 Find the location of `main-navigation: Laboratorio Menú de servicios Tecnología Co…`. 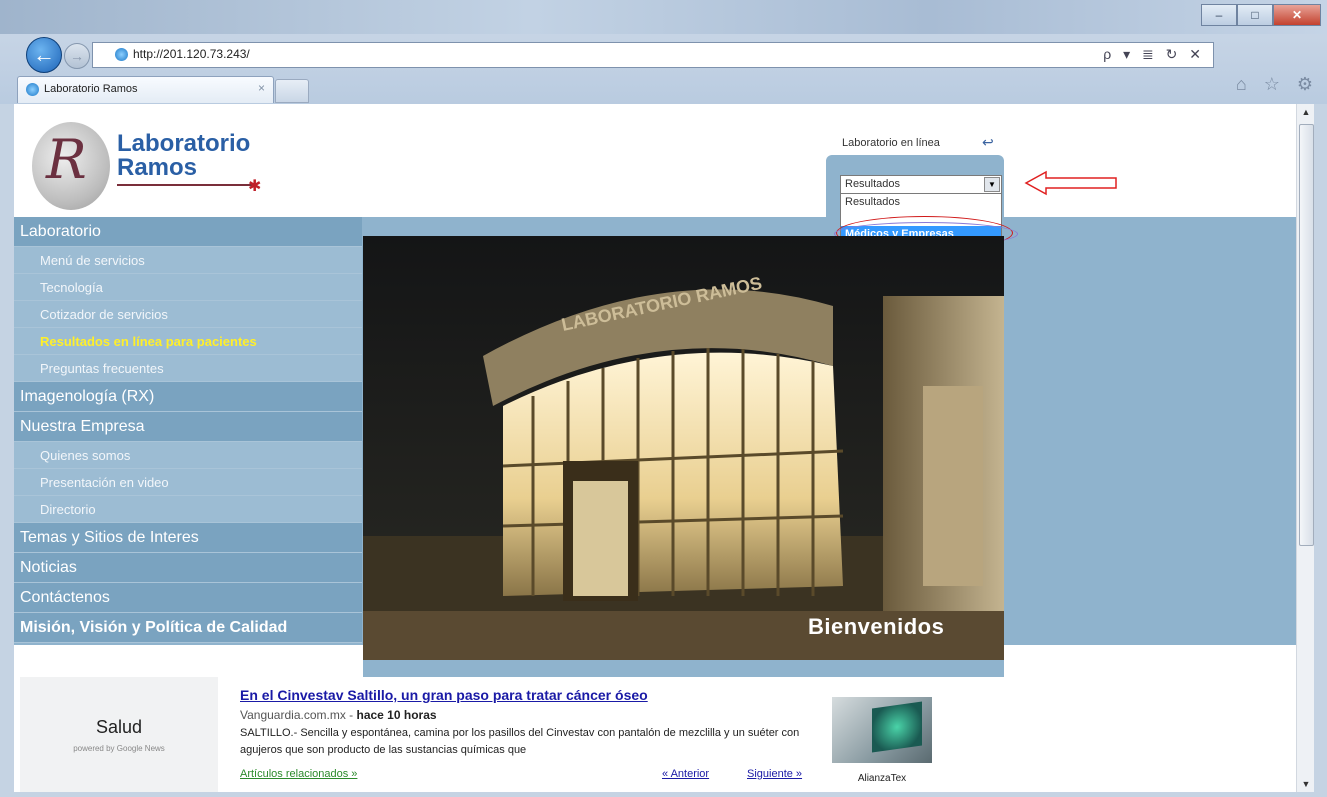

main-navigation: Laboratorio Menú de servicios Tecnología Co… is located at coordinates (188, 431).